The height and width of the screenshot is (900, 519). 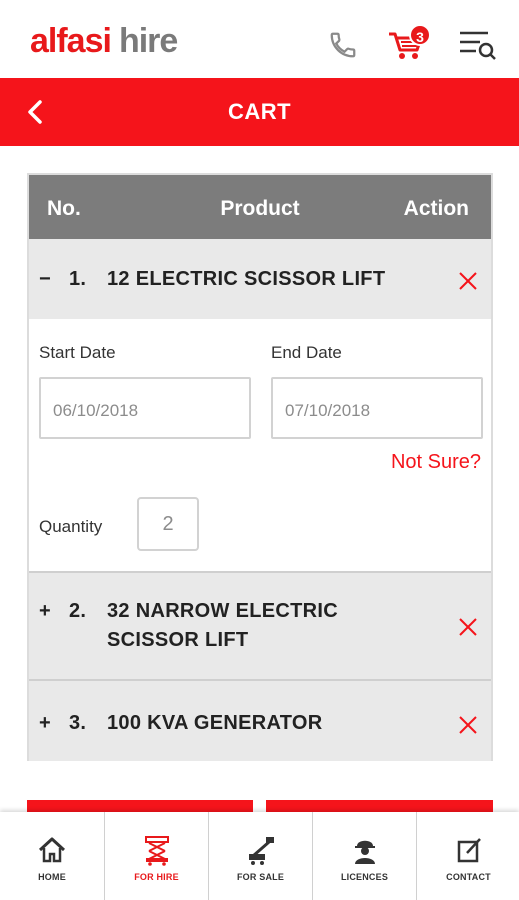 What do you see at coordinates (71, 526) in the screenshot?
I see `quantity-label: Quantity` at bounding box center [71, 526].